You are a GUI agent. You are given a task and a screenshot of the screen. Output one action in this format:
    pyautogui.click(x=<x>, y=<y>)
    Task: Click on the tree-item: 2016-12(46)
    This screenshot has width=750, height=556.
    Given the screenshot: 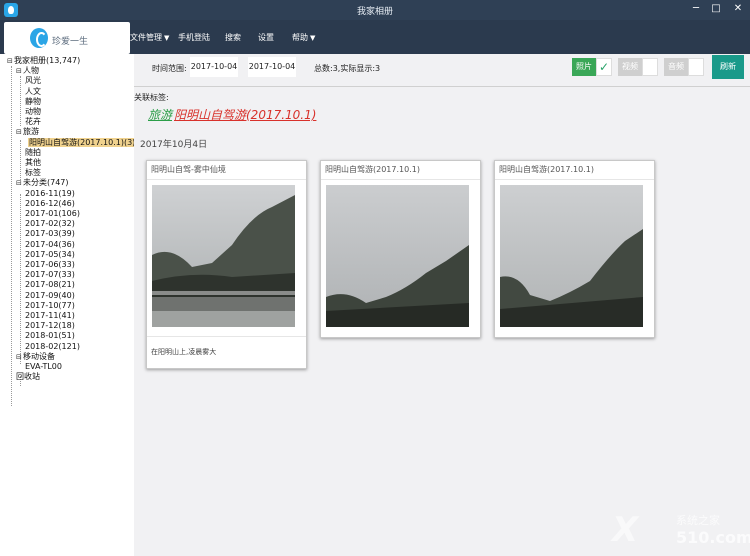 What is the action you would take?
    pyautogui.click(x=50, y=204)
    